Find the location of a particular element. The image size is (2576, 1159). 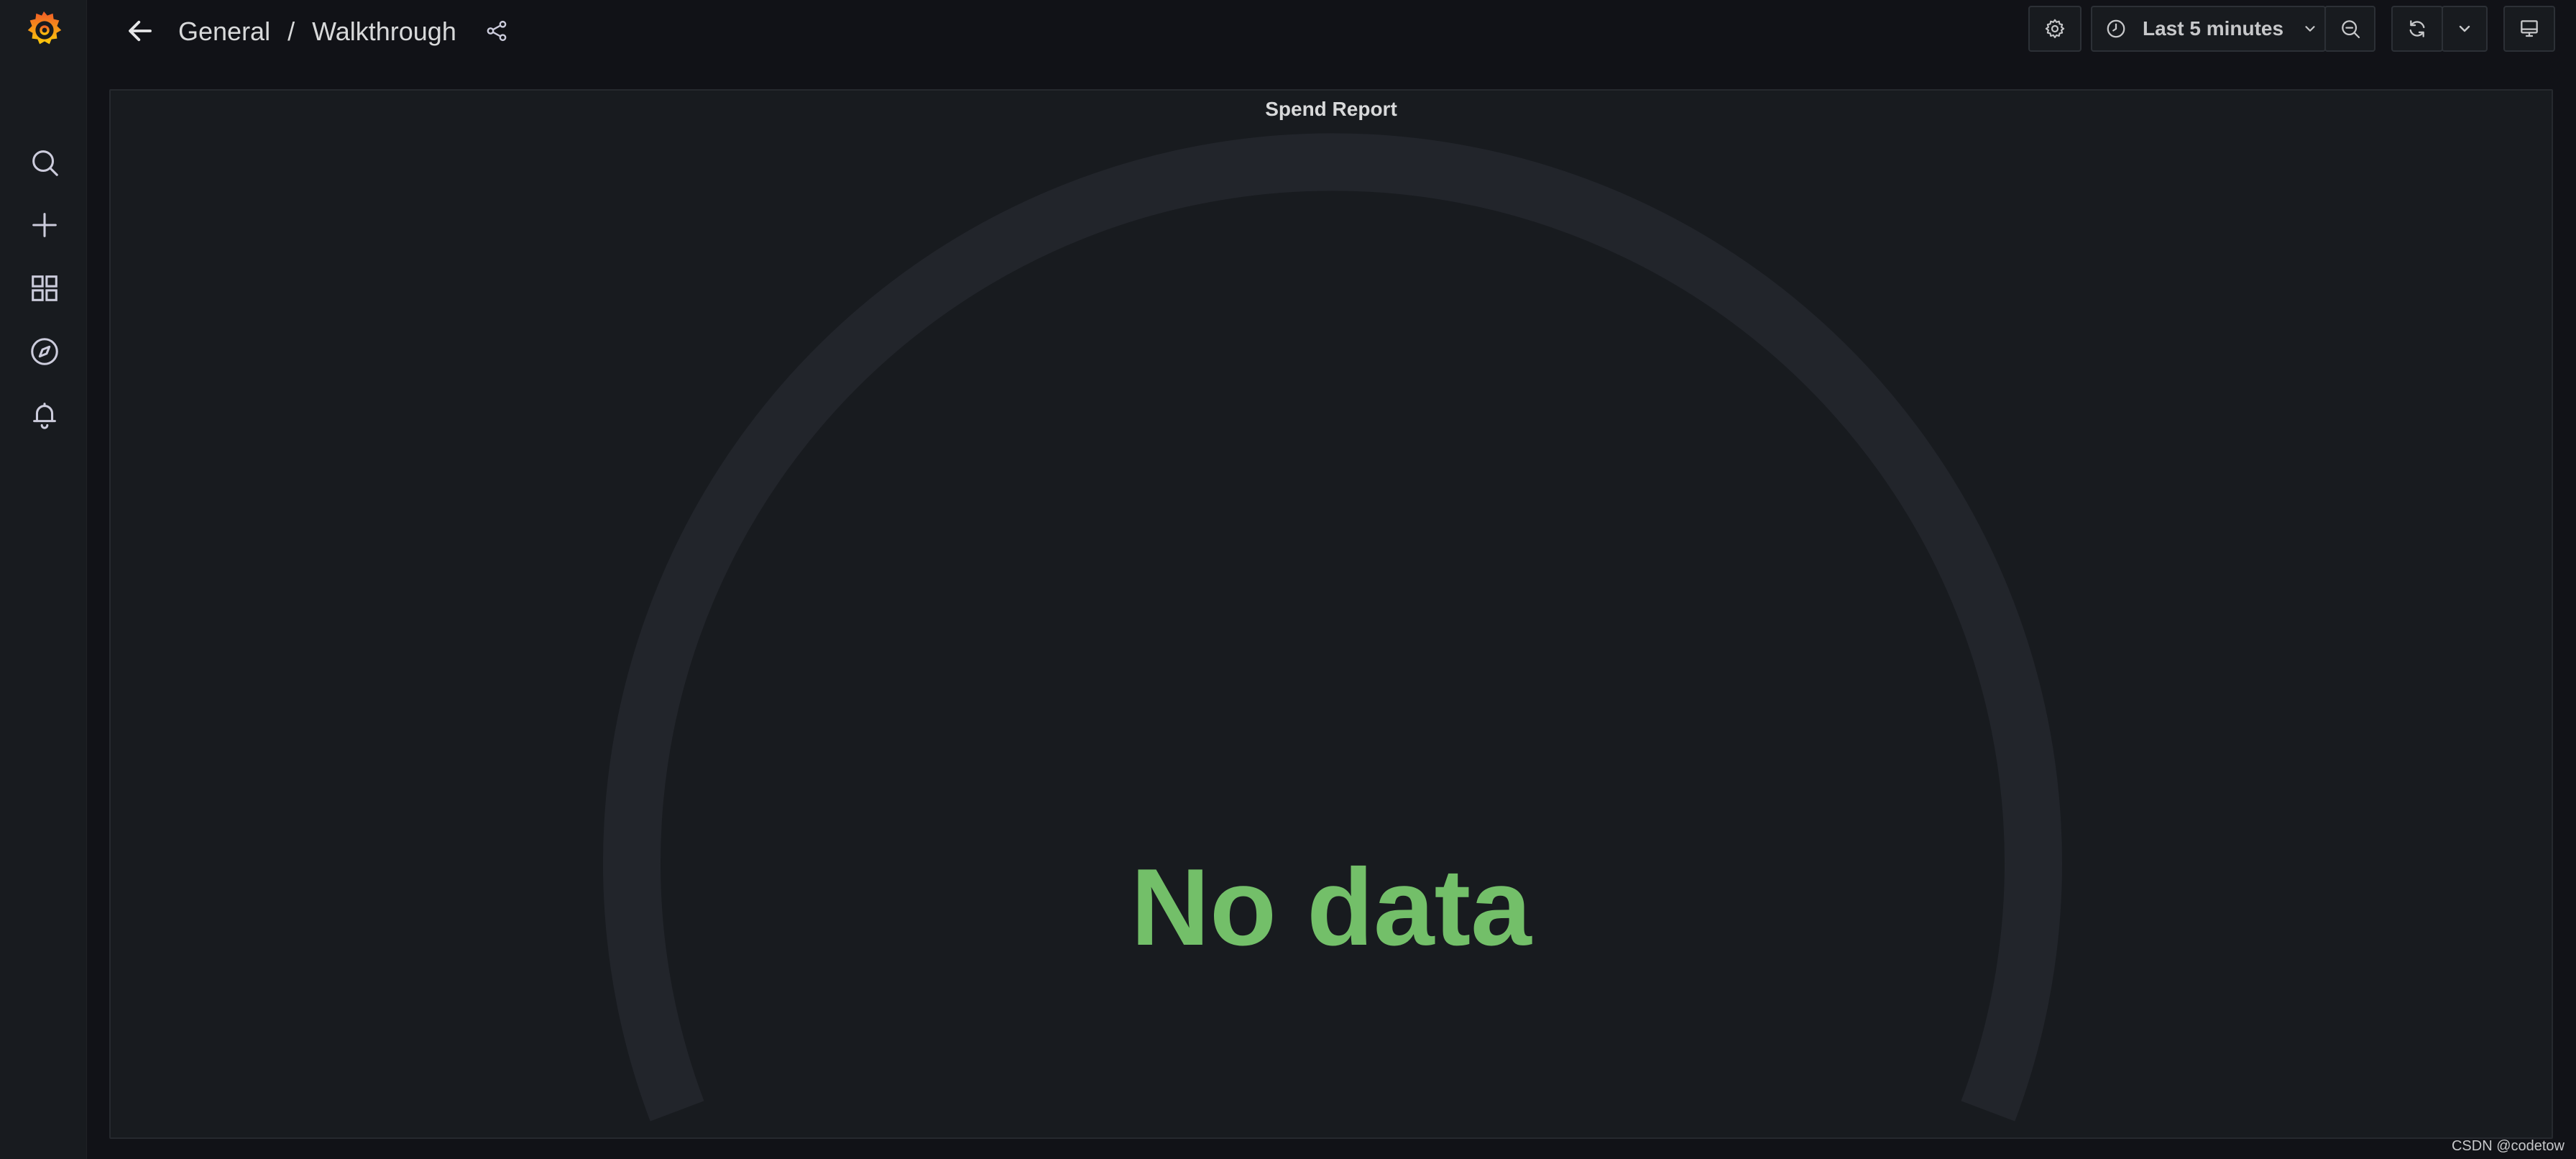

dashboards-grid-icon is located at coordinates (45, 288).